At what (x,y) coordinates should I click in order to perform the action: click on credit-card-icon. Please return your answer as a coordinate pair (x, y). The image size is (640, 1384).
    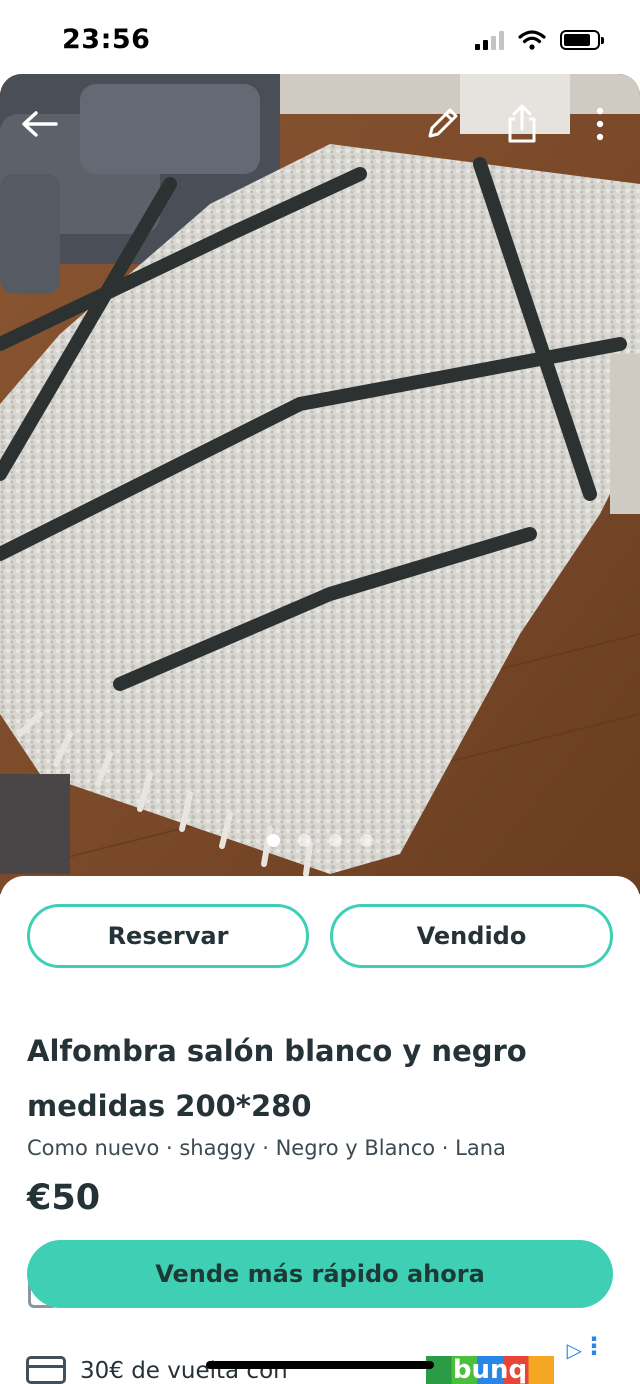
    Looking at the image, I should click on (46, 1370).